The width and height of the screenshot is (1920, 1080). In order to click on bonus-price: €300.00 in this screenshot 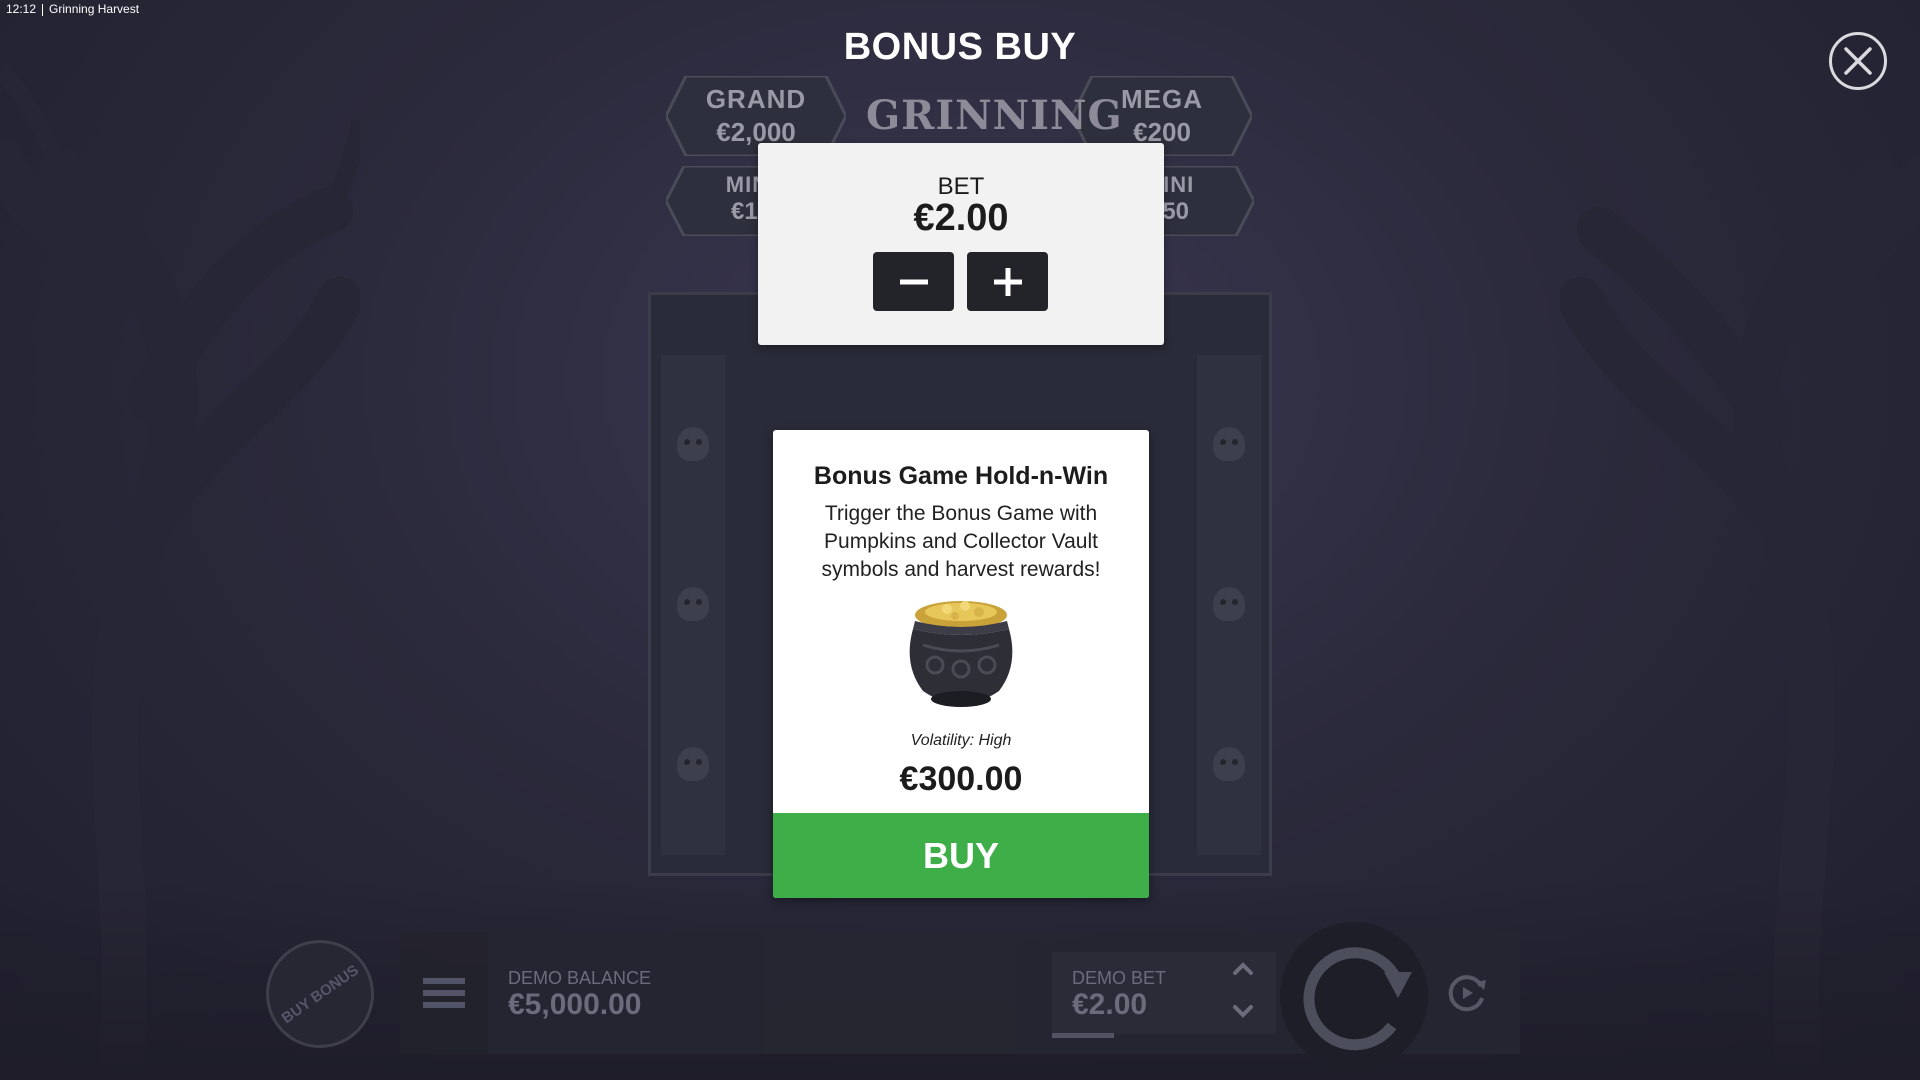, I will do `click(961, 779)`.